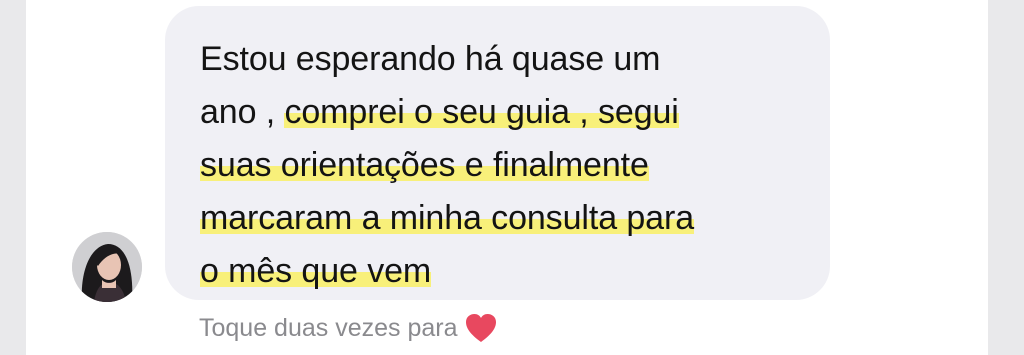 Image resolution: width=1024 pixels, height=355 pixels. I want to click on message-line: marcaram a minha consulta para, so click(510, 218).